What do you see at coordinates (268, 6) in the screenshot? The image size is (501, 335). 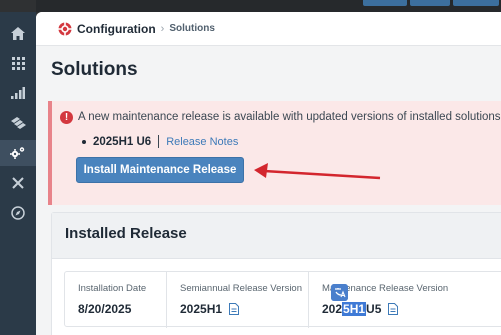 I see `top-bar` at bounding box center [268, 6].